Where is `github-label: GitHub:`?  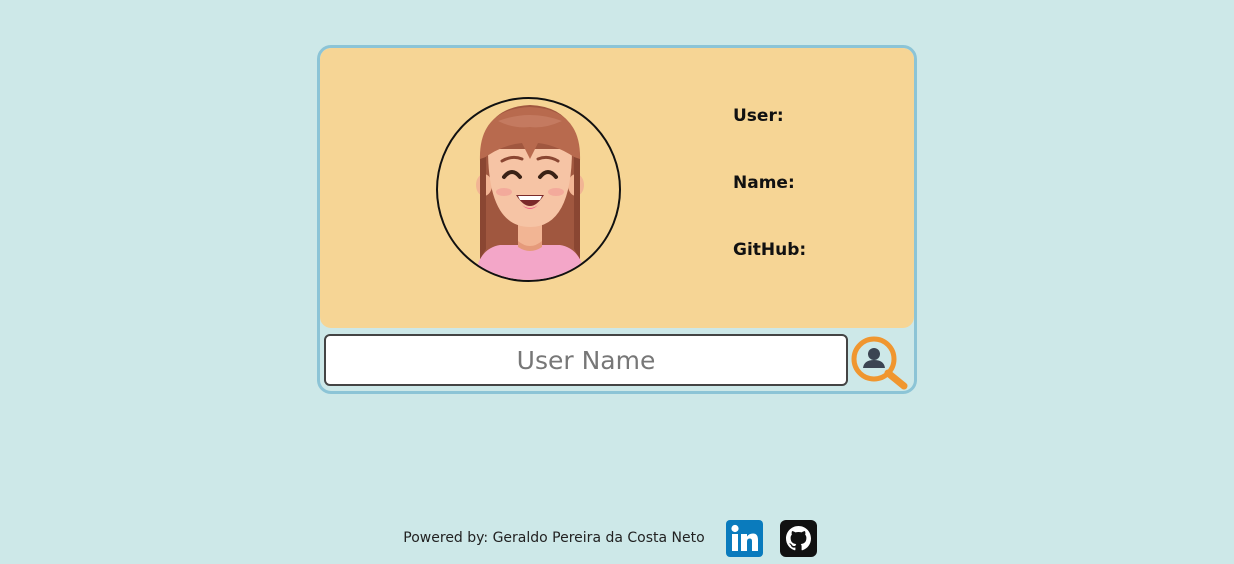 github-label: GitHub: is located at coordinates (770, 250).